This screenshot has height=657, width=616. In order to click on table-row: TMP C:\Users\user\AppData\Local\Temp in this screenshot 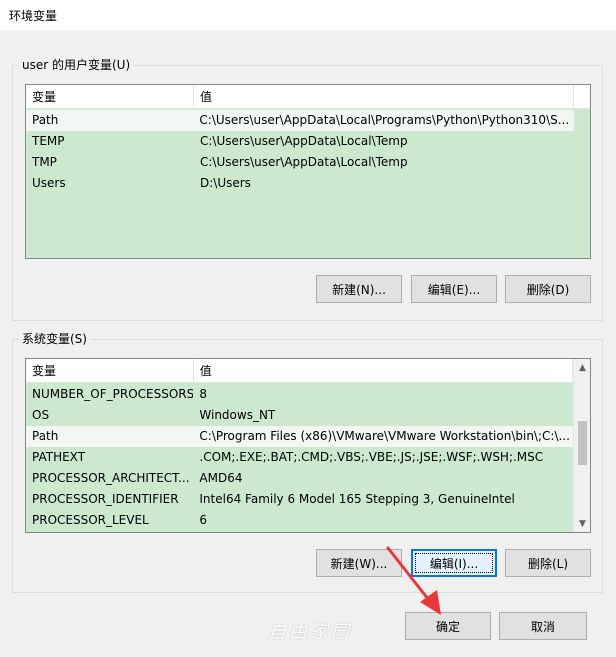, I will do `click(301, 162)`.